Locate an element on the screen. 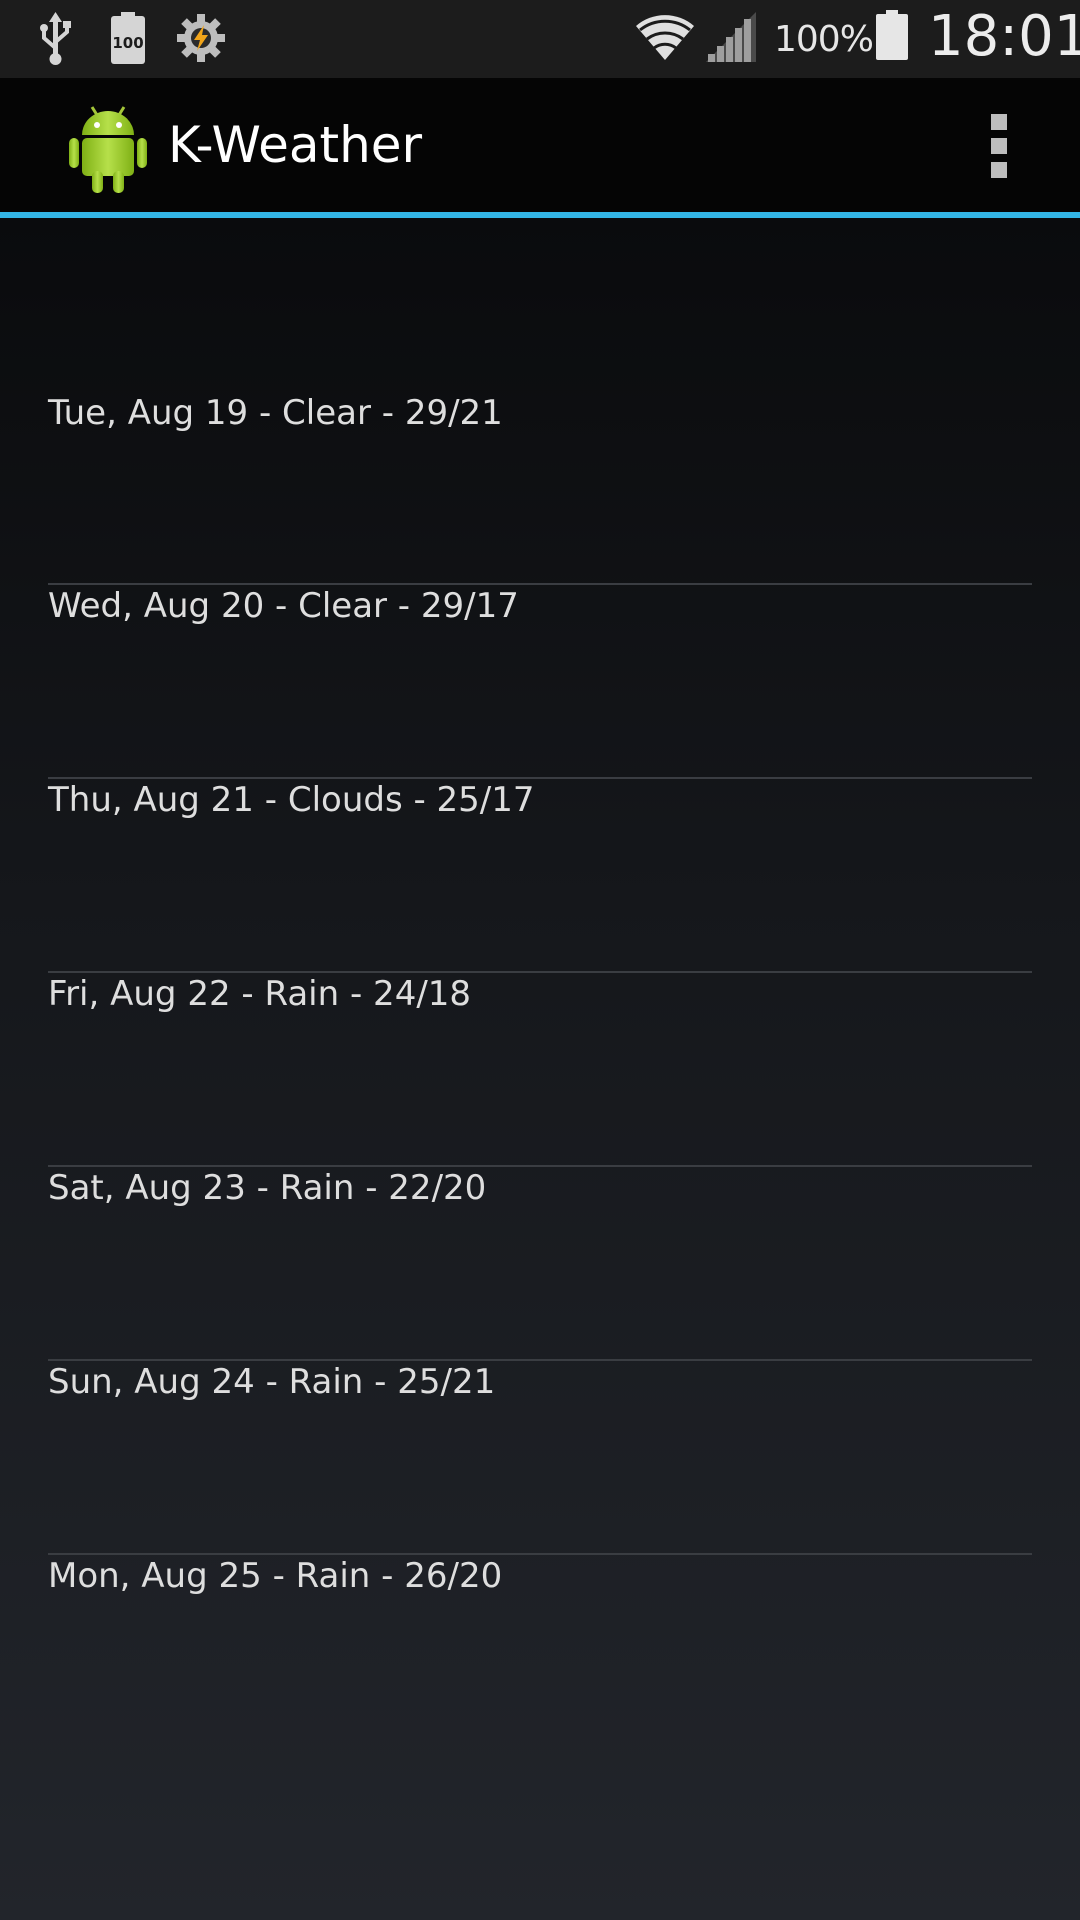 This screenshot has height=1920, width=1080. forecast-item: Sat, Aug 23 - Rain - 22/20 is located at coordinates (540, 1101).